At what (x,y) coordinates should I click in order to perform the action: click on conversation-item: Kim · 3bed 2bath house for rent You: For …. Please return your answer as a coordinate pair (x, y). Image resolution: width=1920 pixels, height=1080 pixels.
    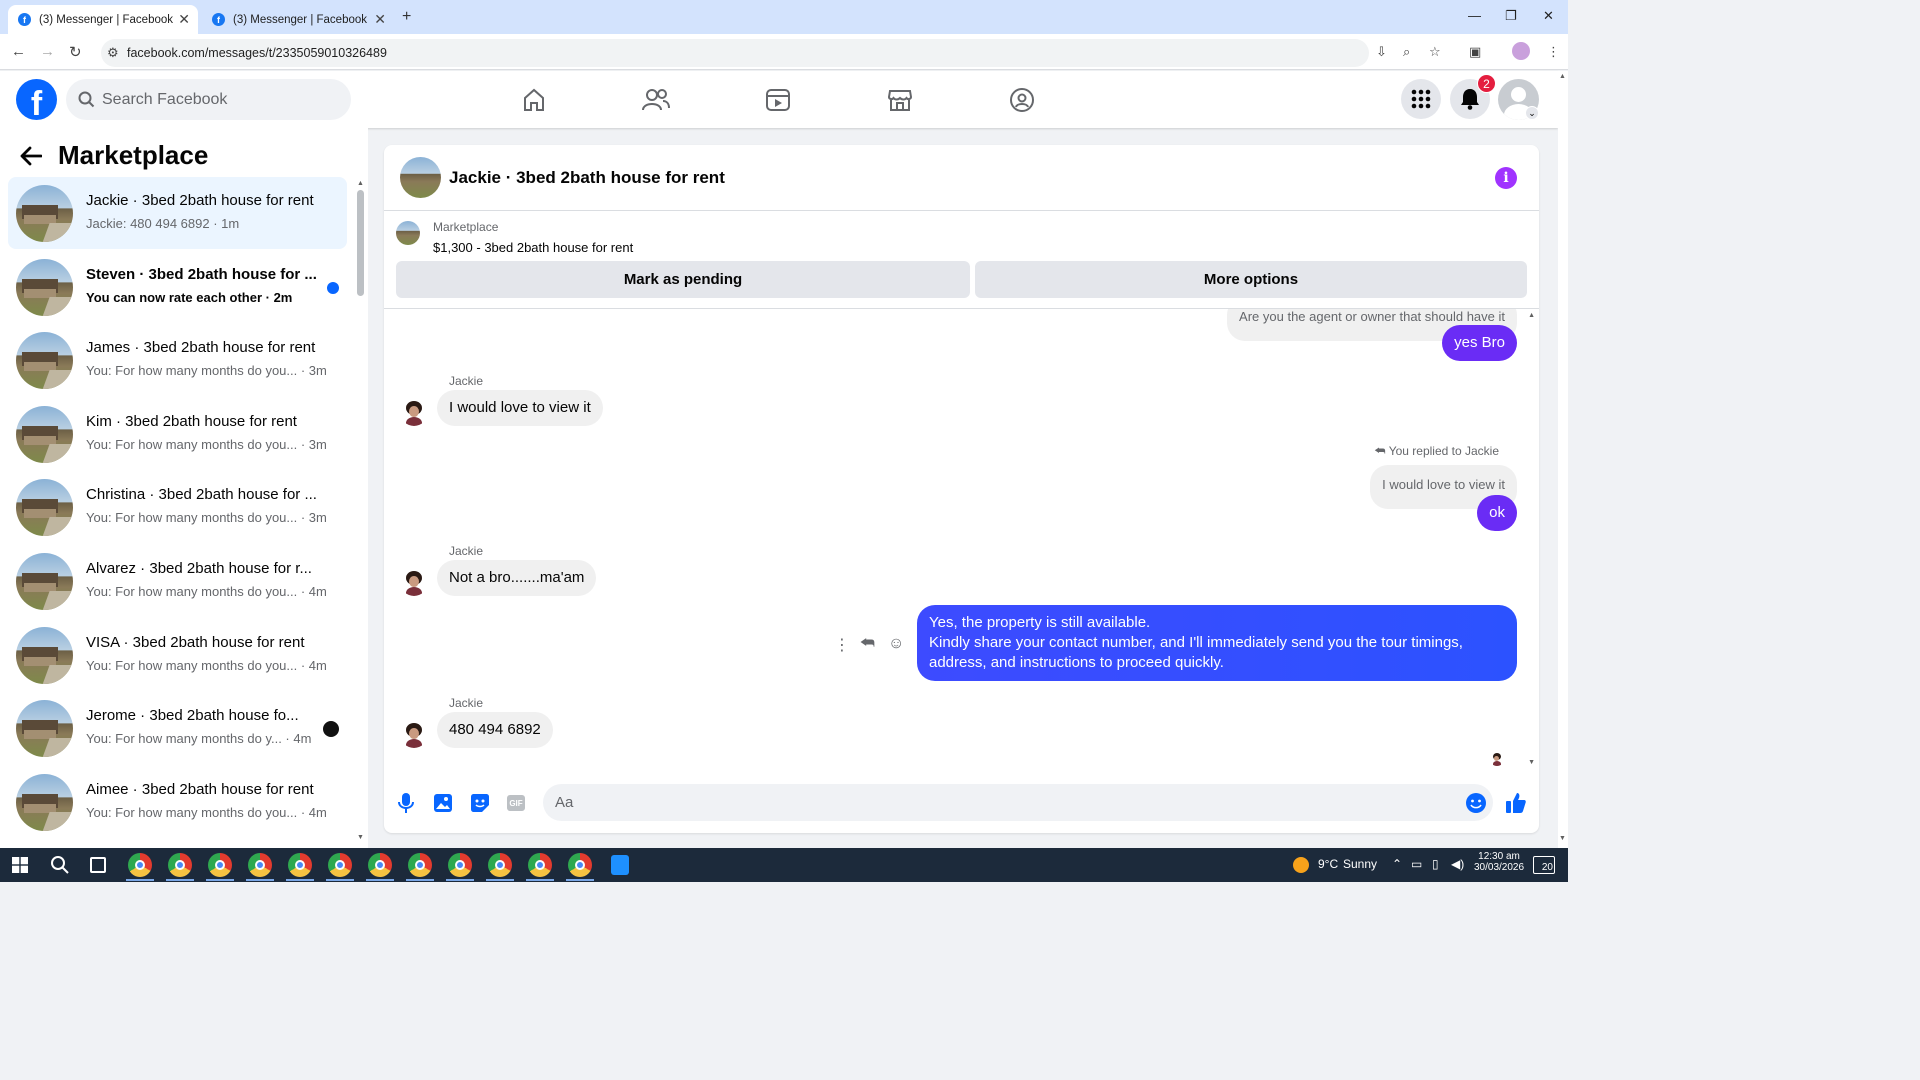
    Looking at the image, I should click on (177, 434).